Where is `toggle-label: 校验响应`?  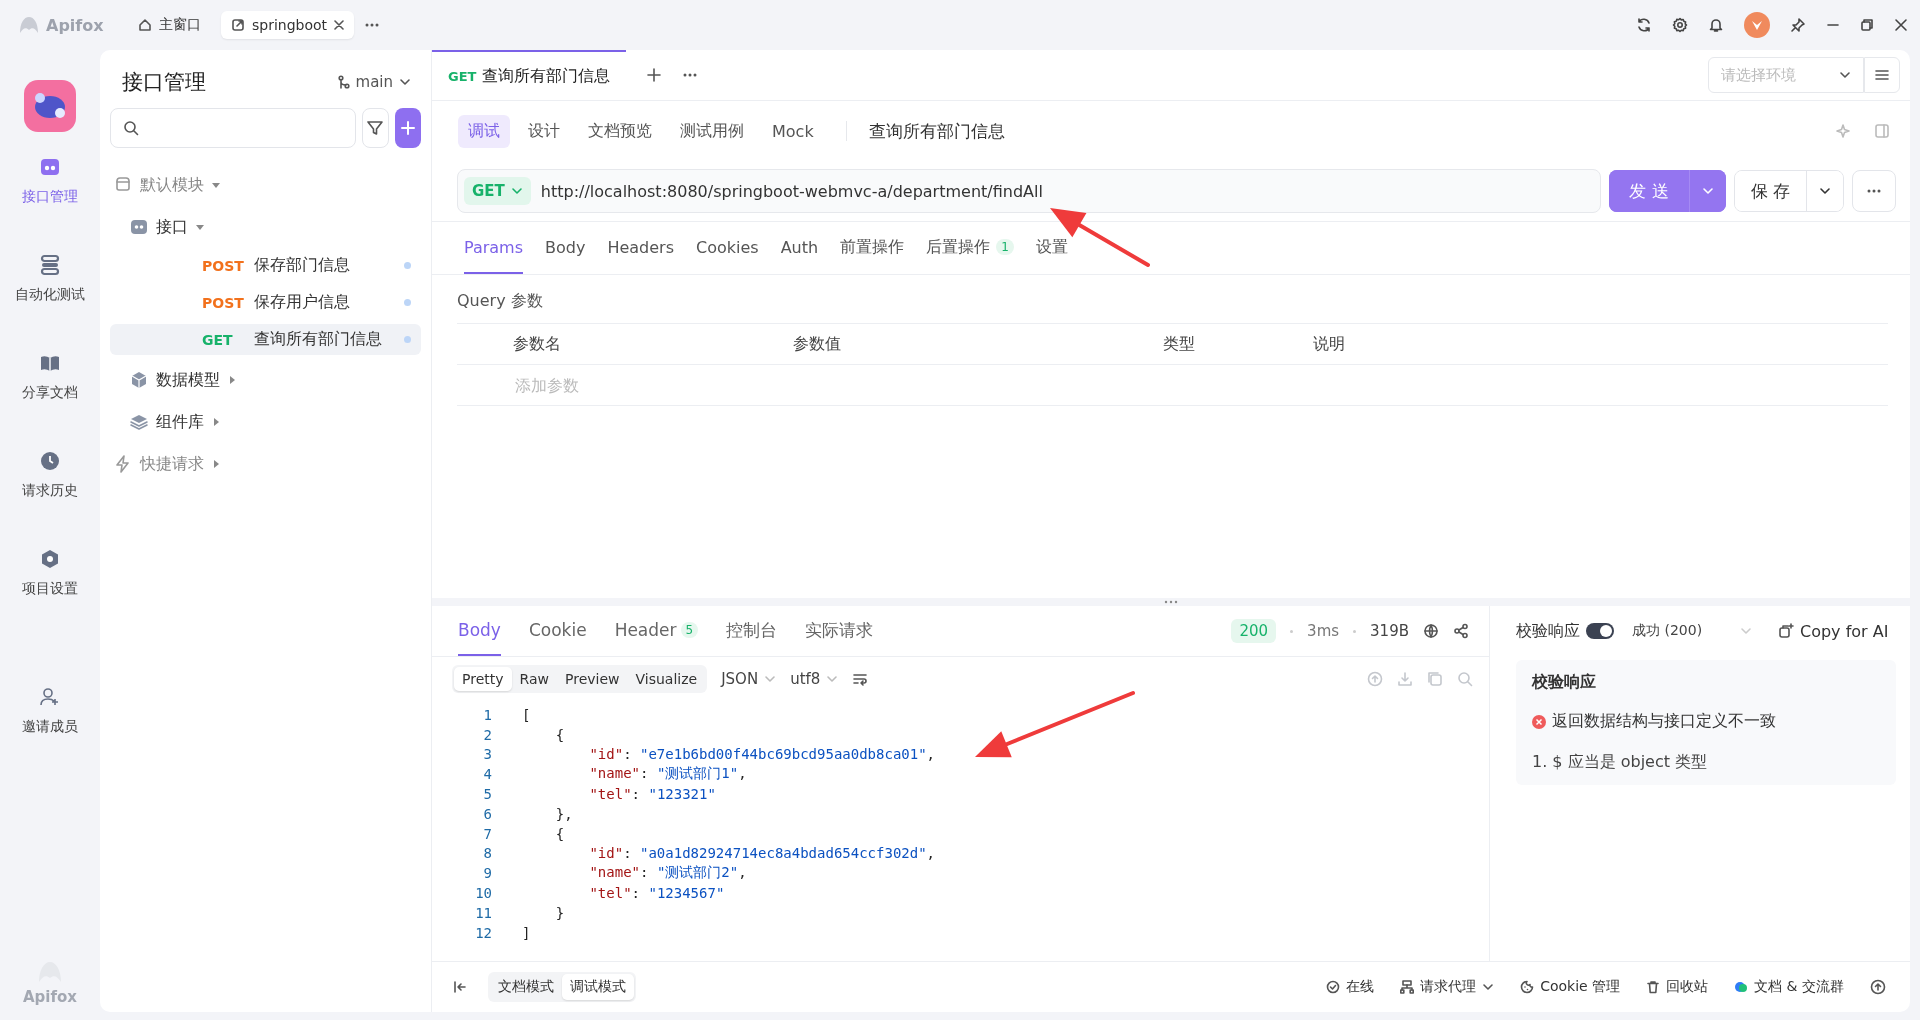 toggle-label: 校验响应 is located at coordinates (1548, 631).